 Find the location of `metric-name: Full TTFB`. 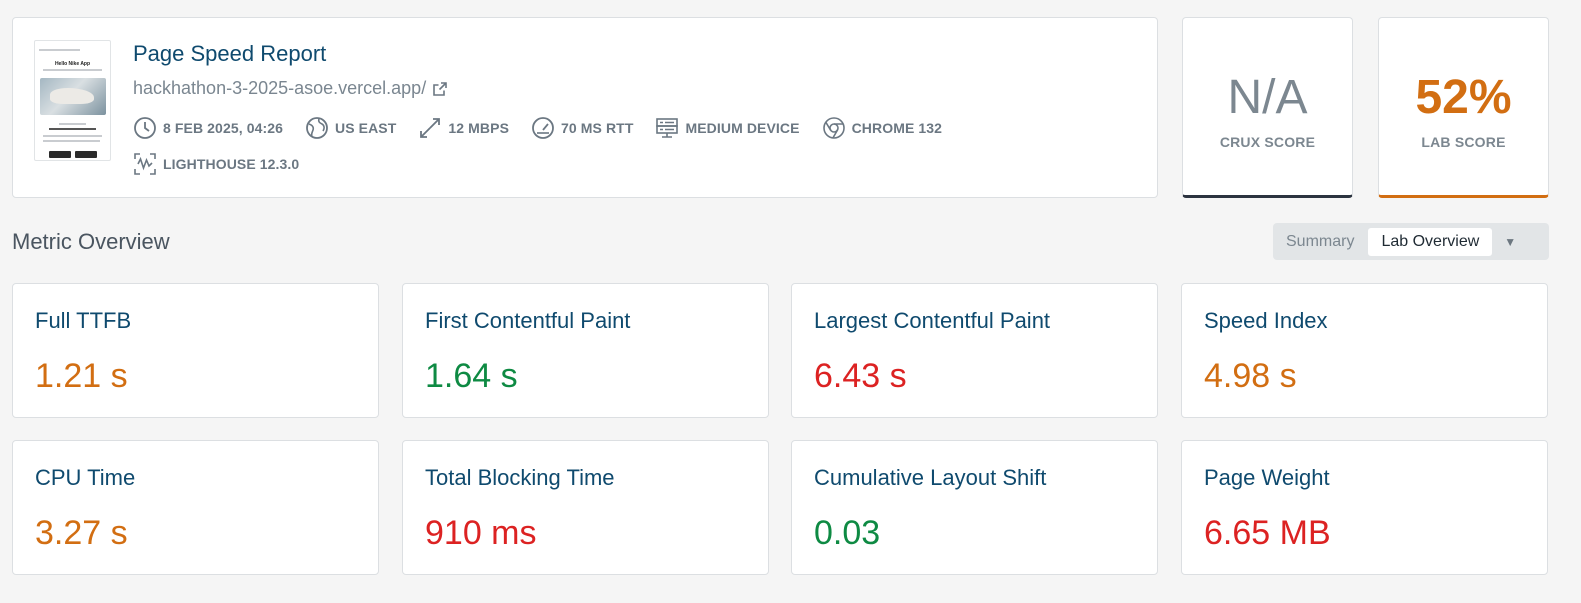

metric-name: Full TTFB is located at coordinates (83, 320).